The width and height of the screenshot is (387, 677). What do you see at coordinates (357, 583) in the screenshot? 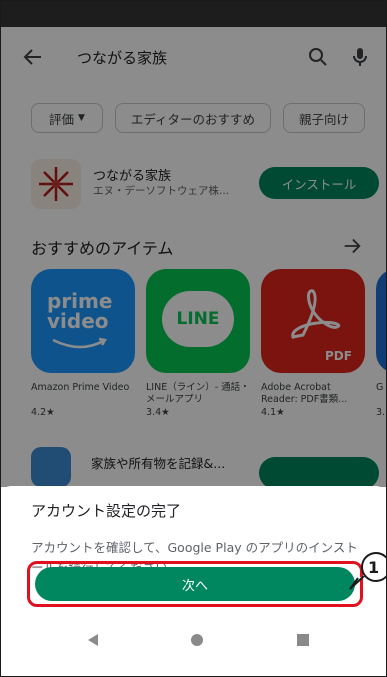
I see `callout-tail` at bounding box center [357, 583].